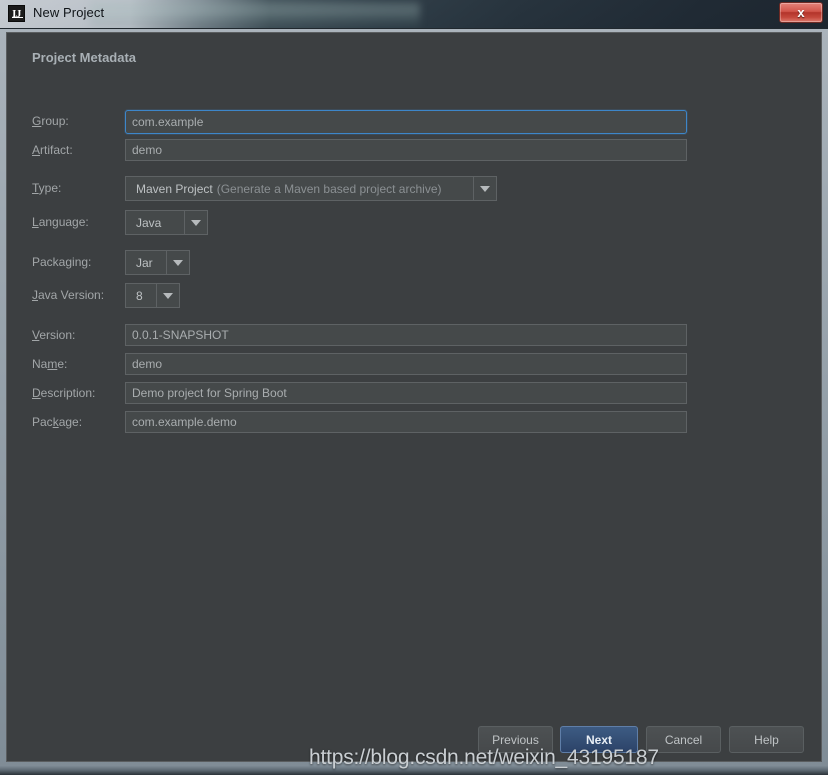 This screenshot has height=775, width=828. Describe the element at coordinates (84, 57) in the screenshot. I see `page-title: Project Metadata` at that location.